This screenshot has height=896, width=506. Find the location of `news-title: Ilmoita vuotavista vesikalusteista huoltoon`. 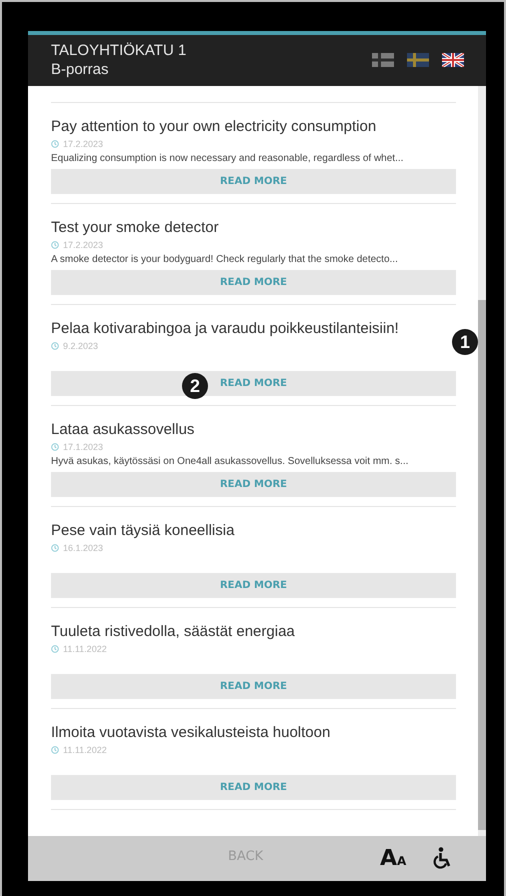

news-title: Ilmoita vuotavista vesikalusteista huoltoon is located at coordinates (191, 733).